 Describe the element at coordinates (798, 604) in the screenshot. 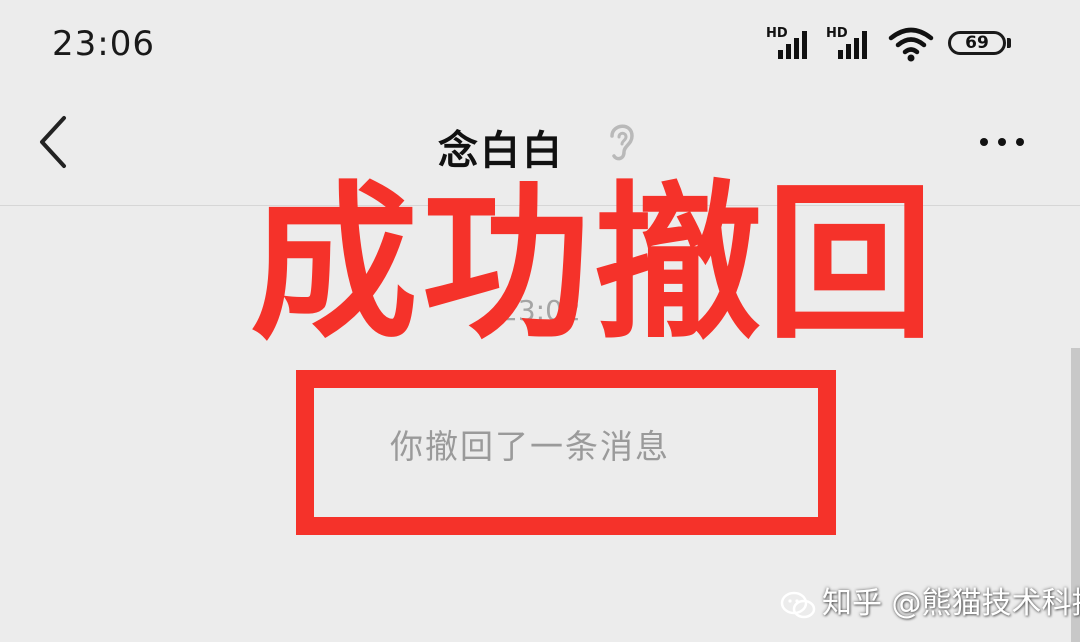

I see `wechat-logo-icon` at that location.